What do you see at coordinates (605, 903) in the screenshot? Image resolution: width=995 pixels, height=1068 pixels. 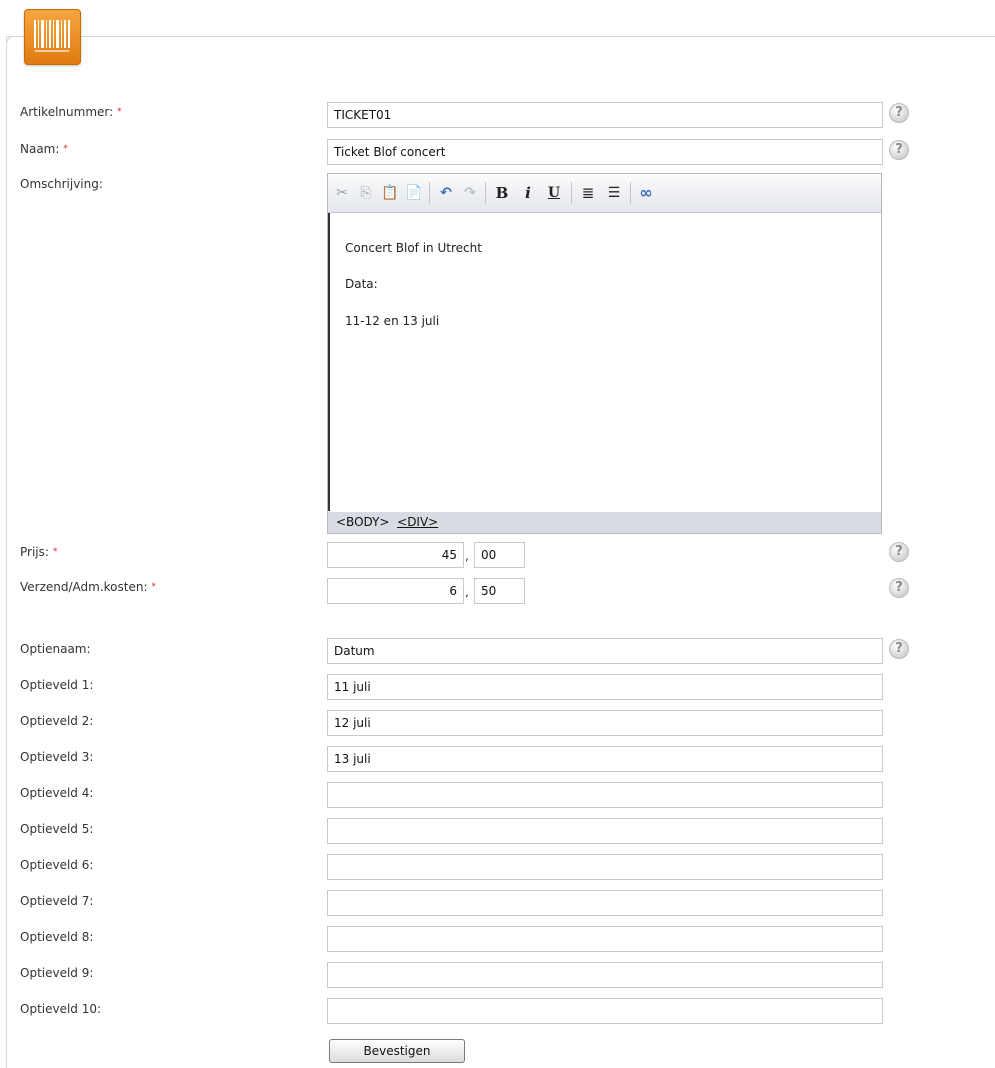 I see `optieveld-7-input` at bounding box center [605, 903].